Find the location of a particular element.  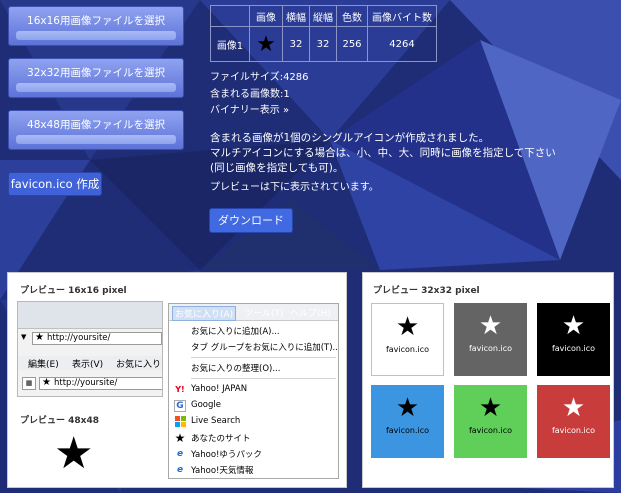

select-16-file-field is located at coordinates (96, 35).